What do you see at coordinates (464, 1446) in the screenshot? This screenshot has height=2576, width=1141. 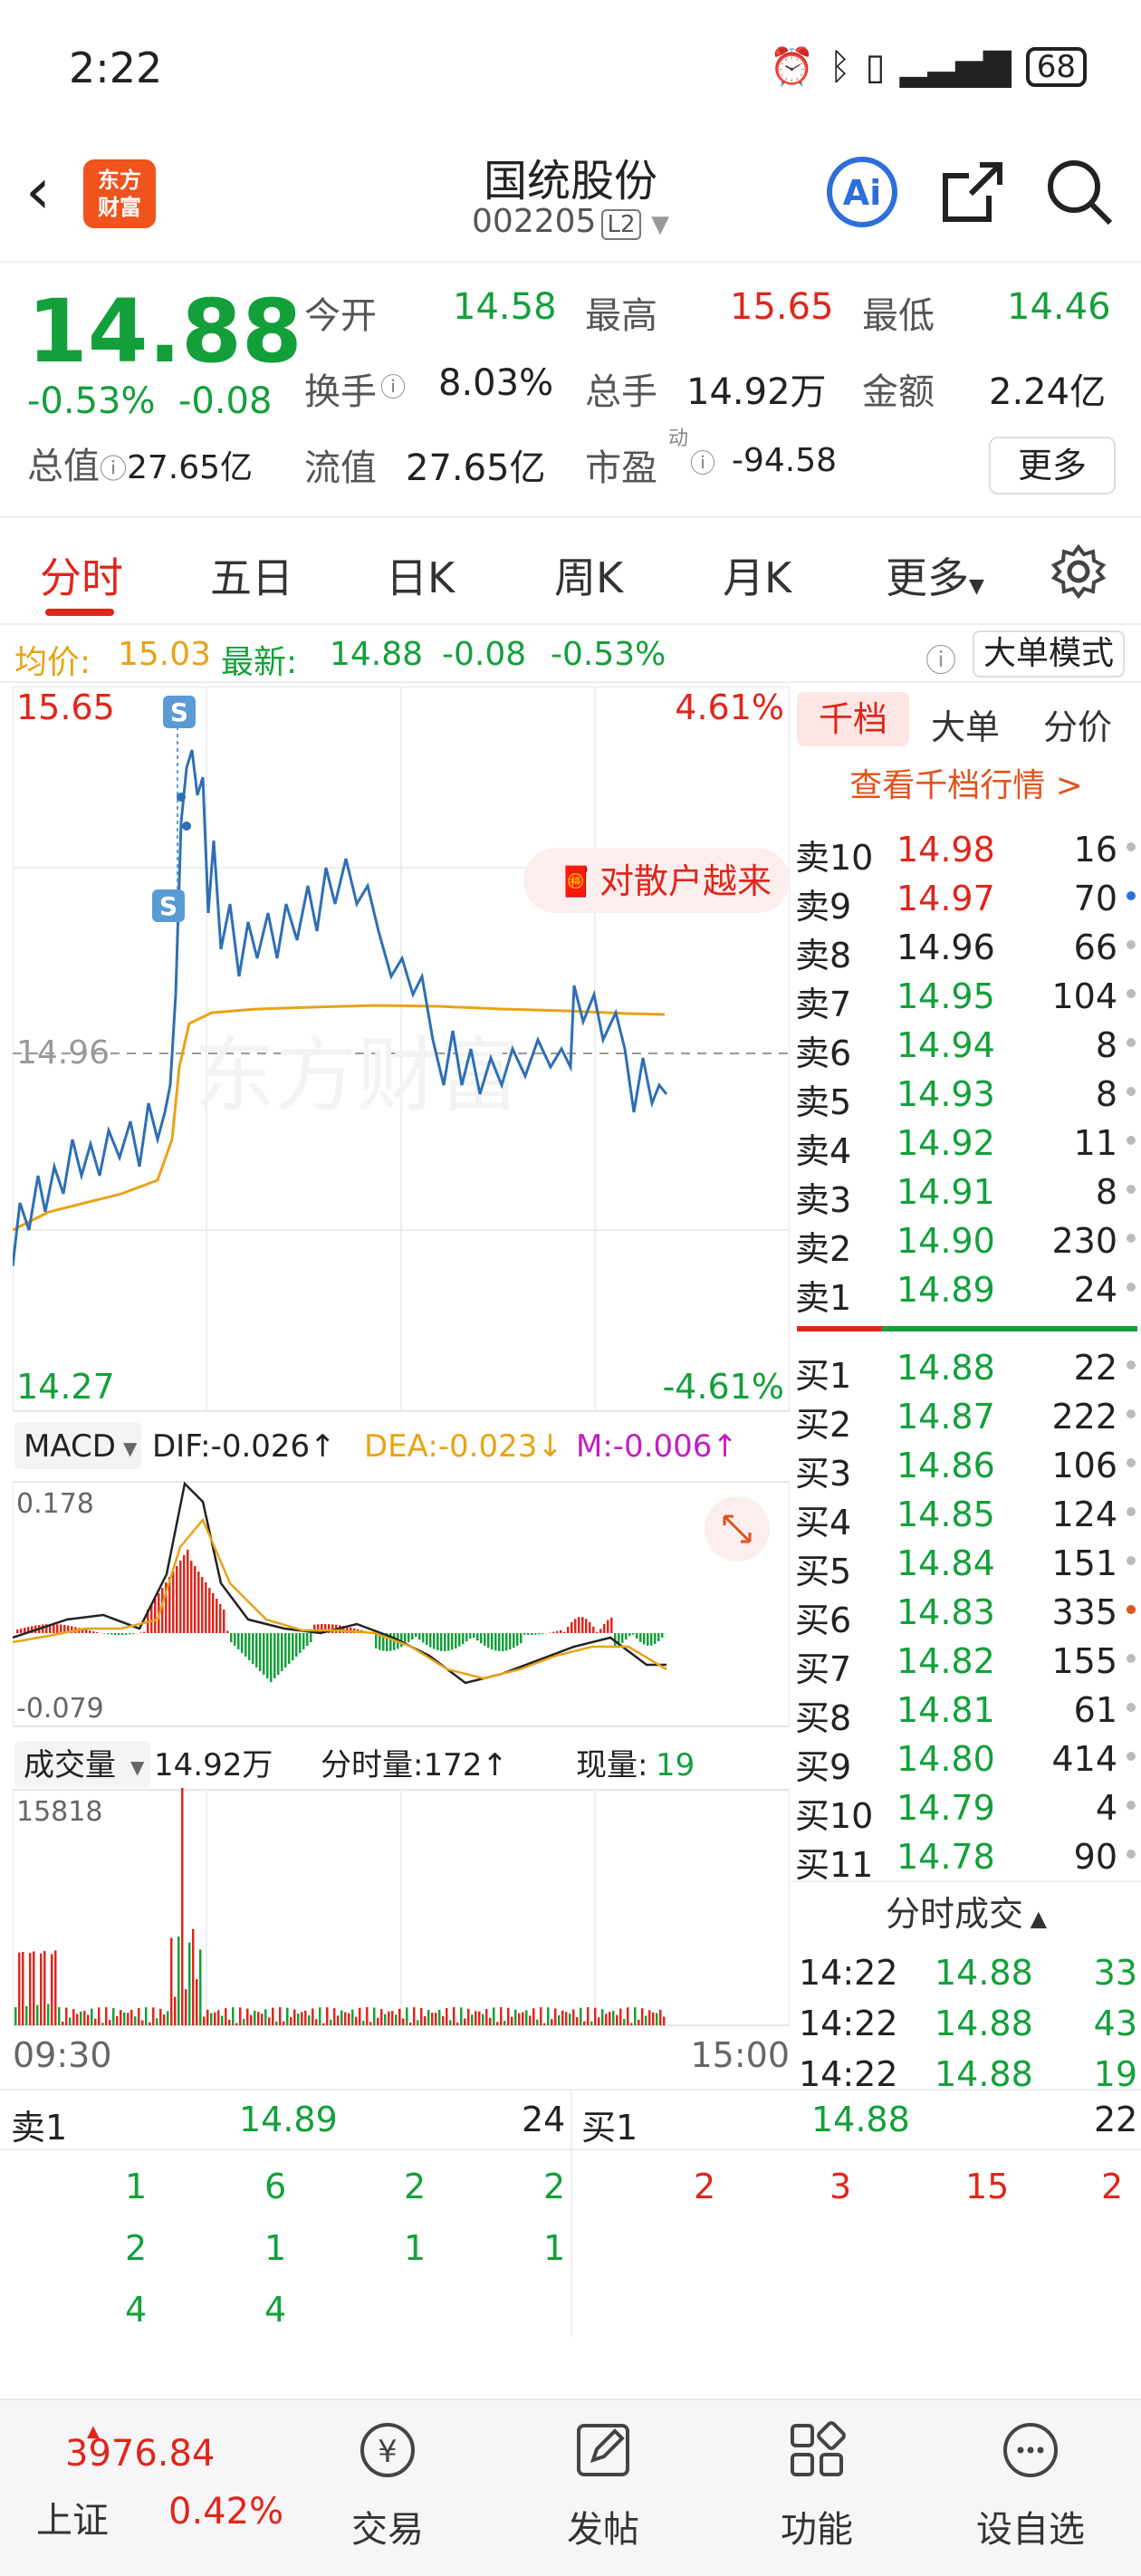 I see `dea-value: DEA:-0.023↓` at bounding box center [464, 1446].